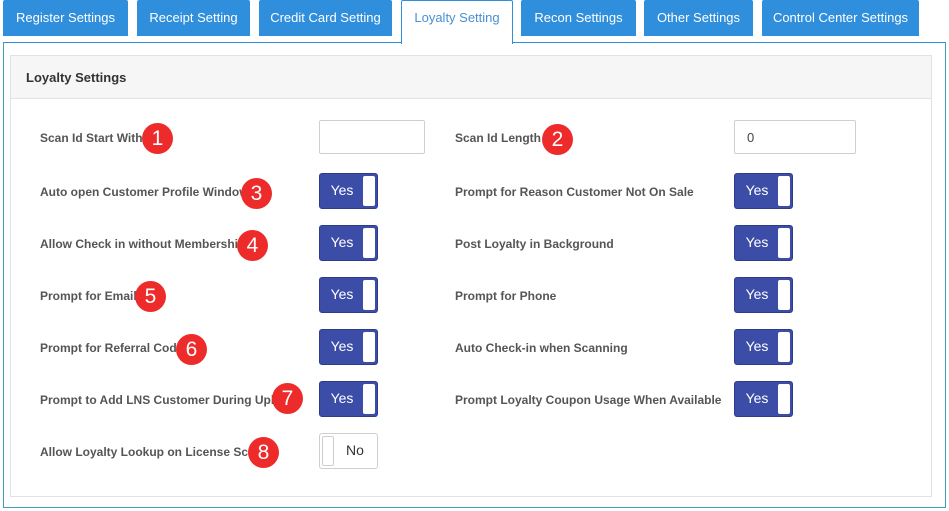 The height and width of the screenshot is (511, 949). I want to click on tab-loyalty-setting: Loyalty Setting, so click(457, 22).